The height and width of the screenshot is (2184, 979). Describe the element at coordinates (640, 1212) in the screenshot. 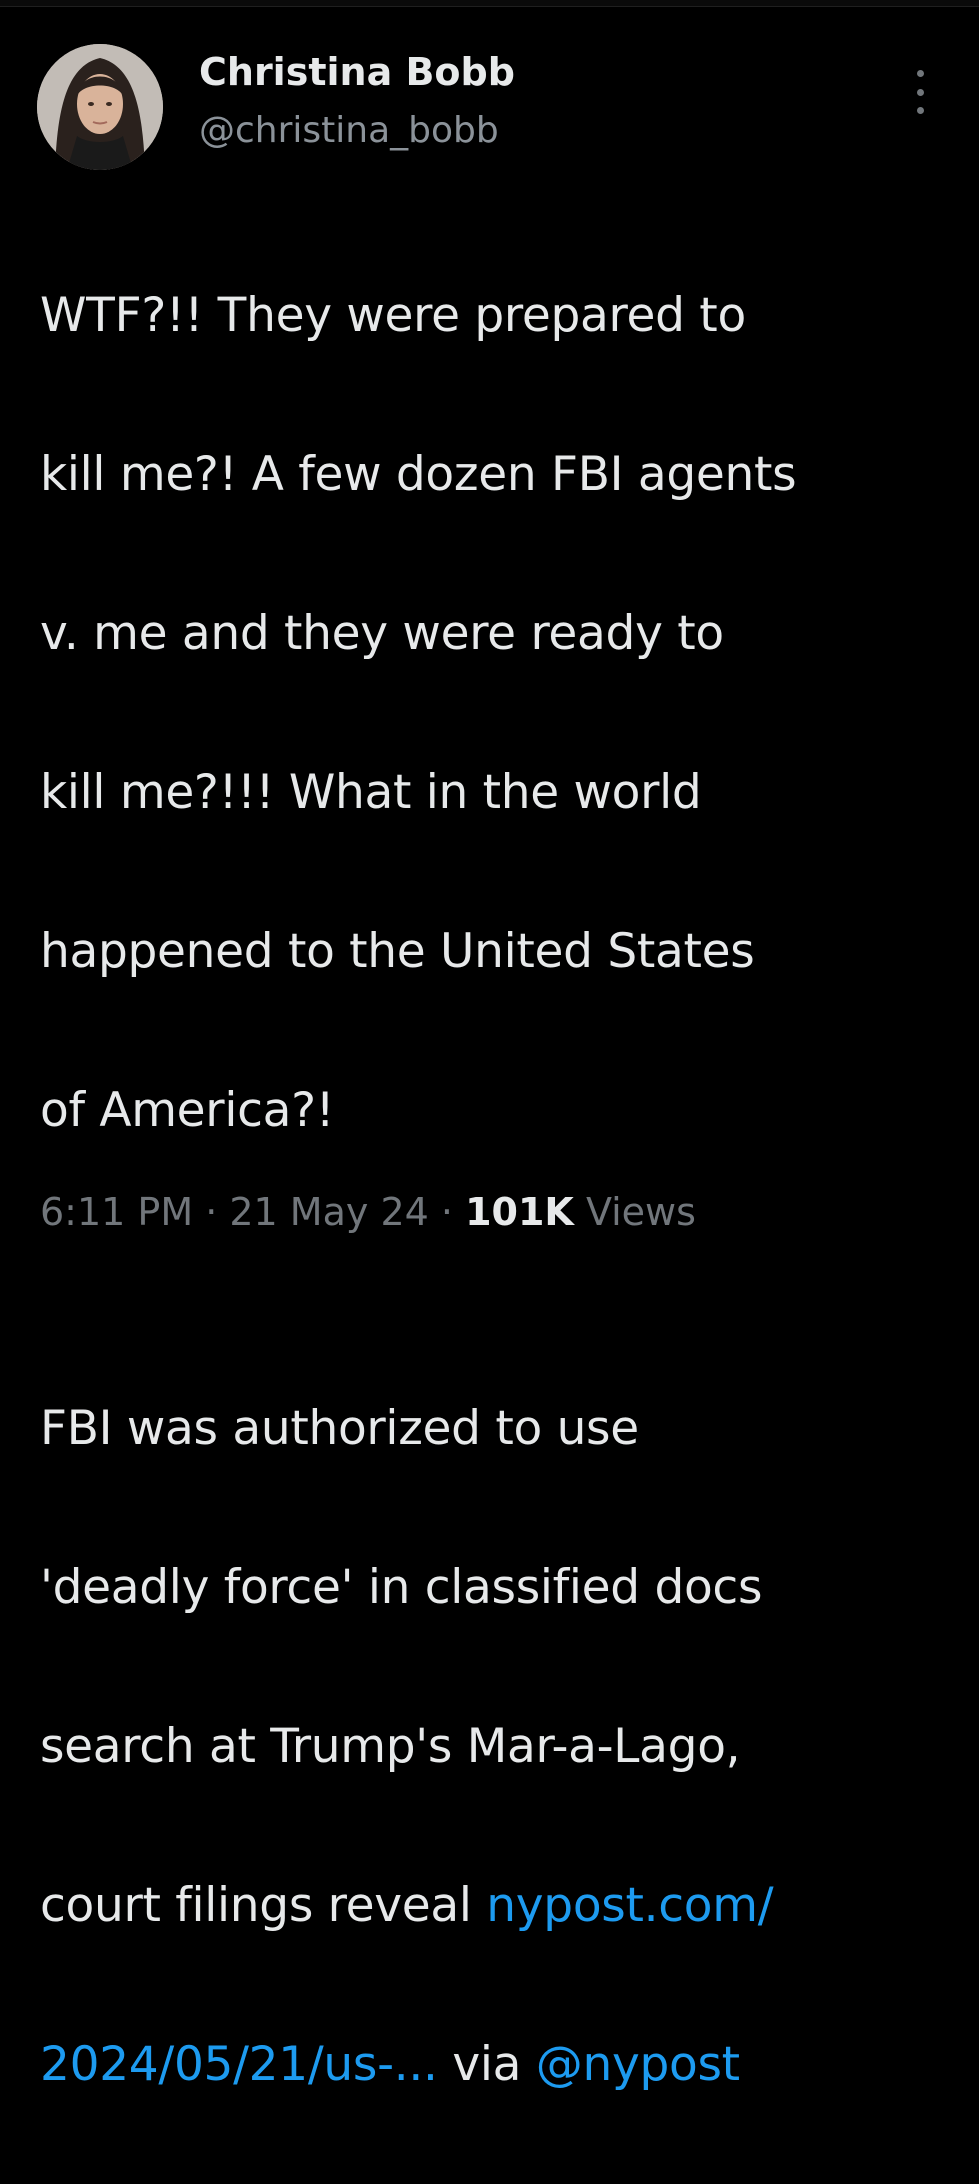

I see `views-label: Views` at that location.